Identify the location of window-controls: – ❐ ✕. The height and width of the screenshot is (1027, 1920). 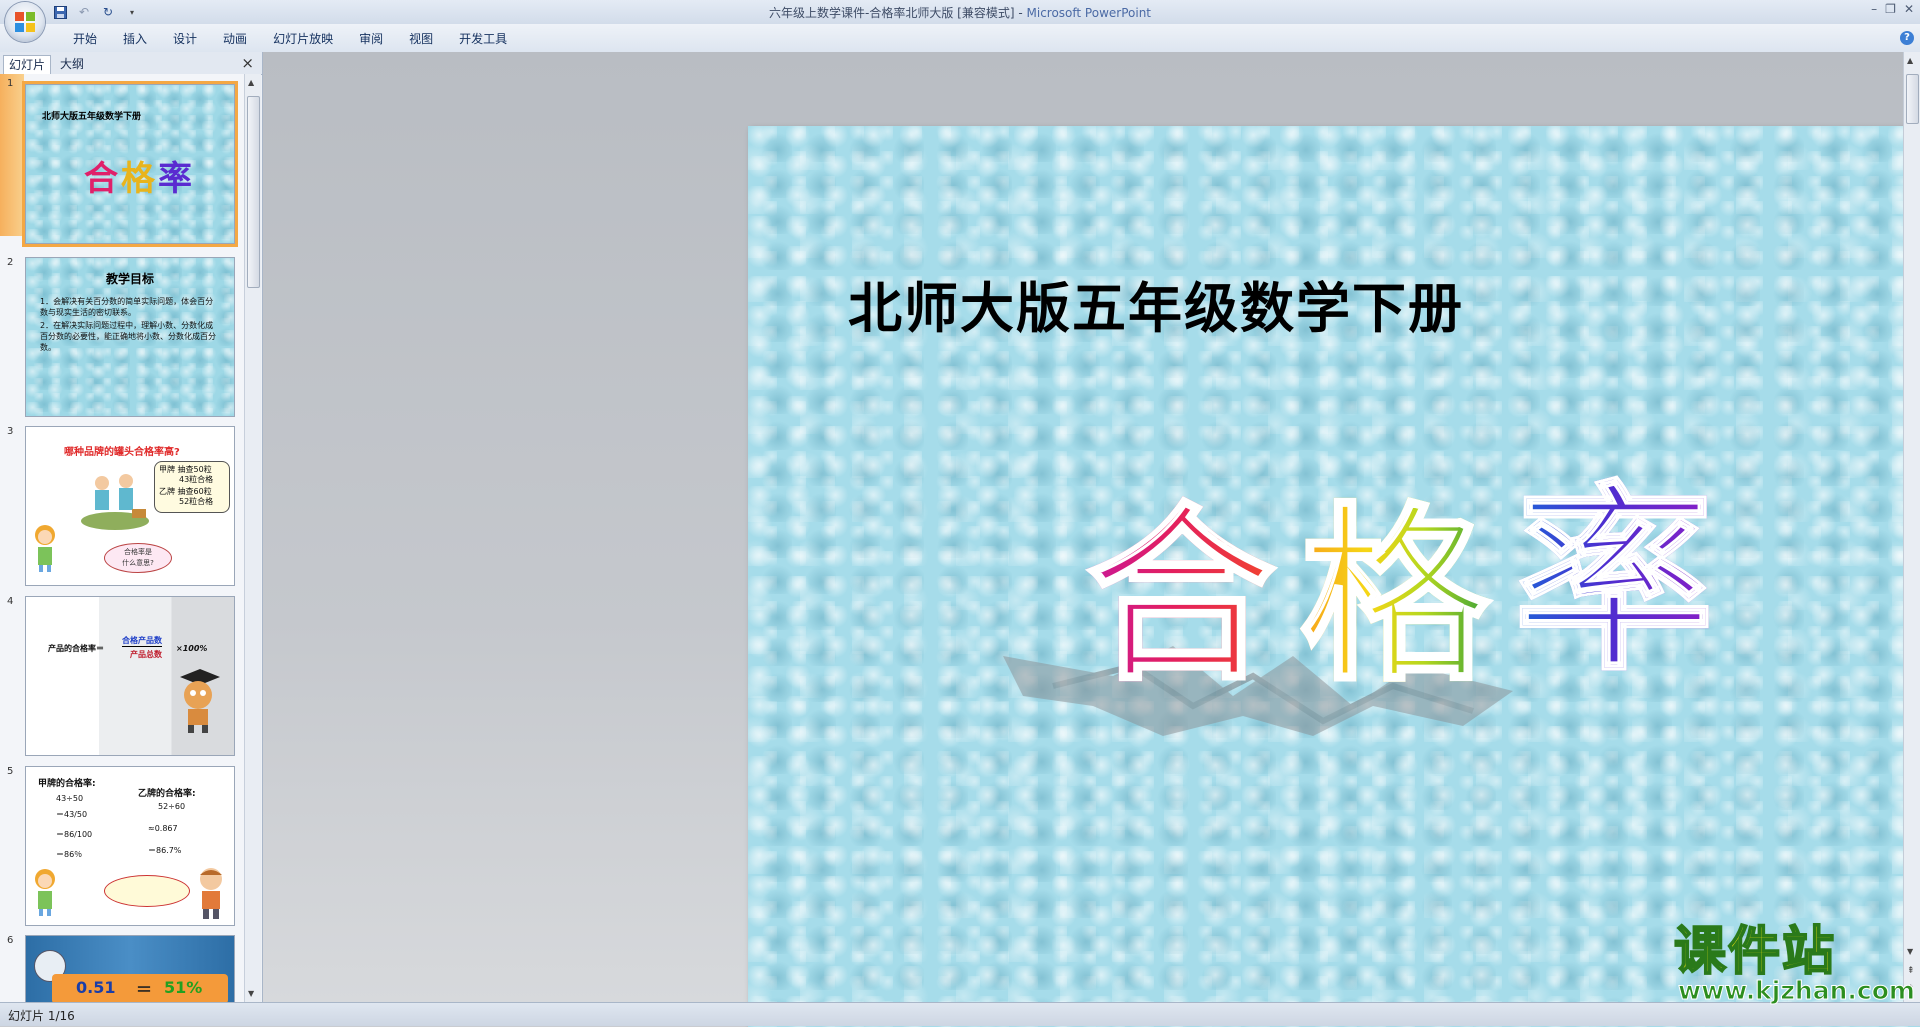
(1892, 9).